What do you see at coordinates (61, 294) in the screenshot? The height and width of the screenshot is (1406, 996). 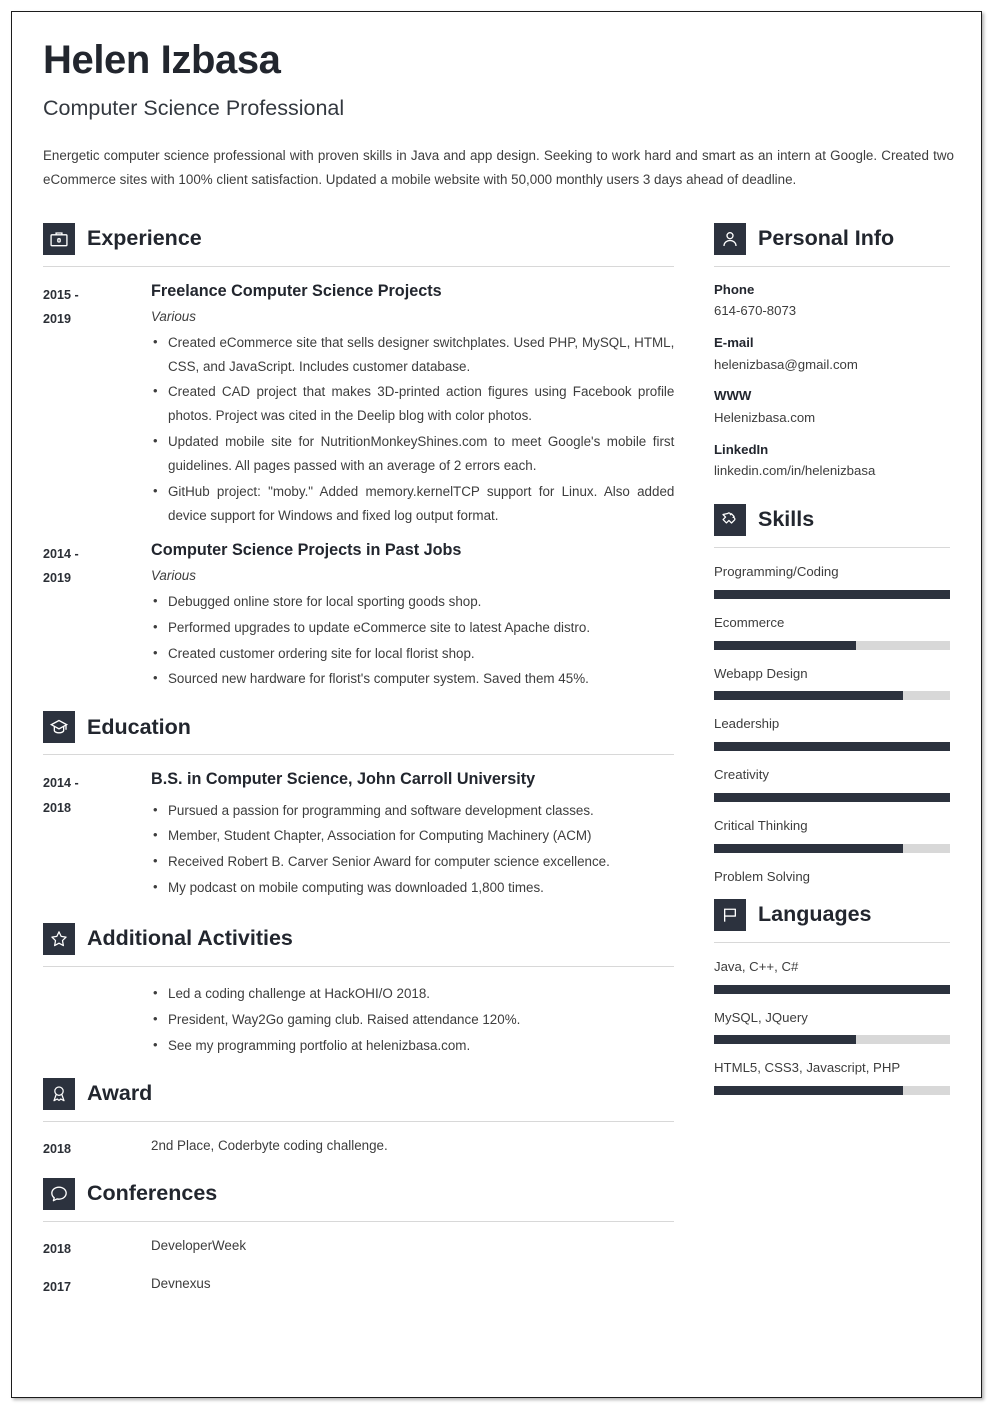 I see `date-start: 2015 -` at bounding box center [61, 294].